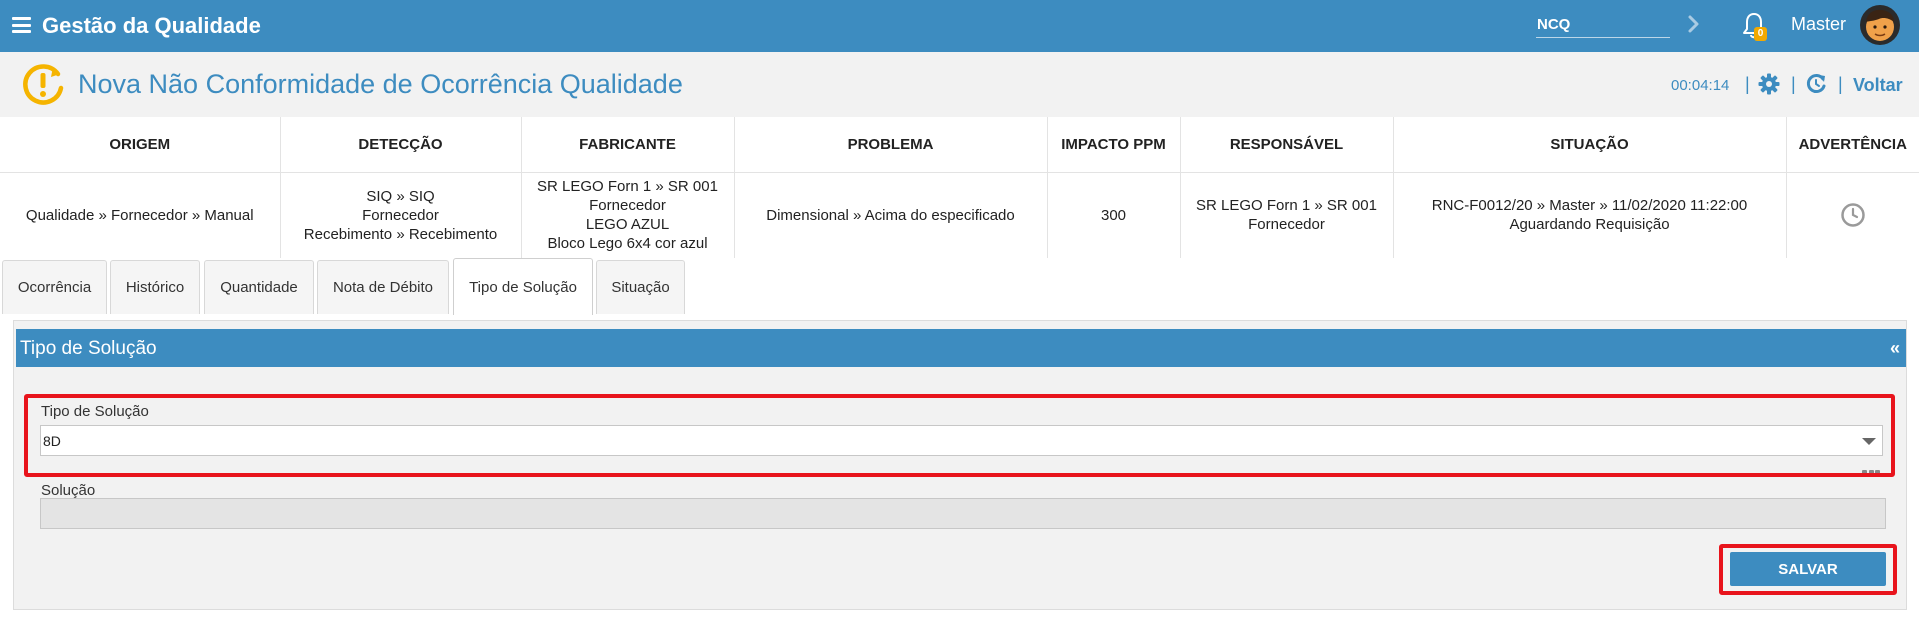  I want to click on save-button: SALVAR, so click(1808, 569).